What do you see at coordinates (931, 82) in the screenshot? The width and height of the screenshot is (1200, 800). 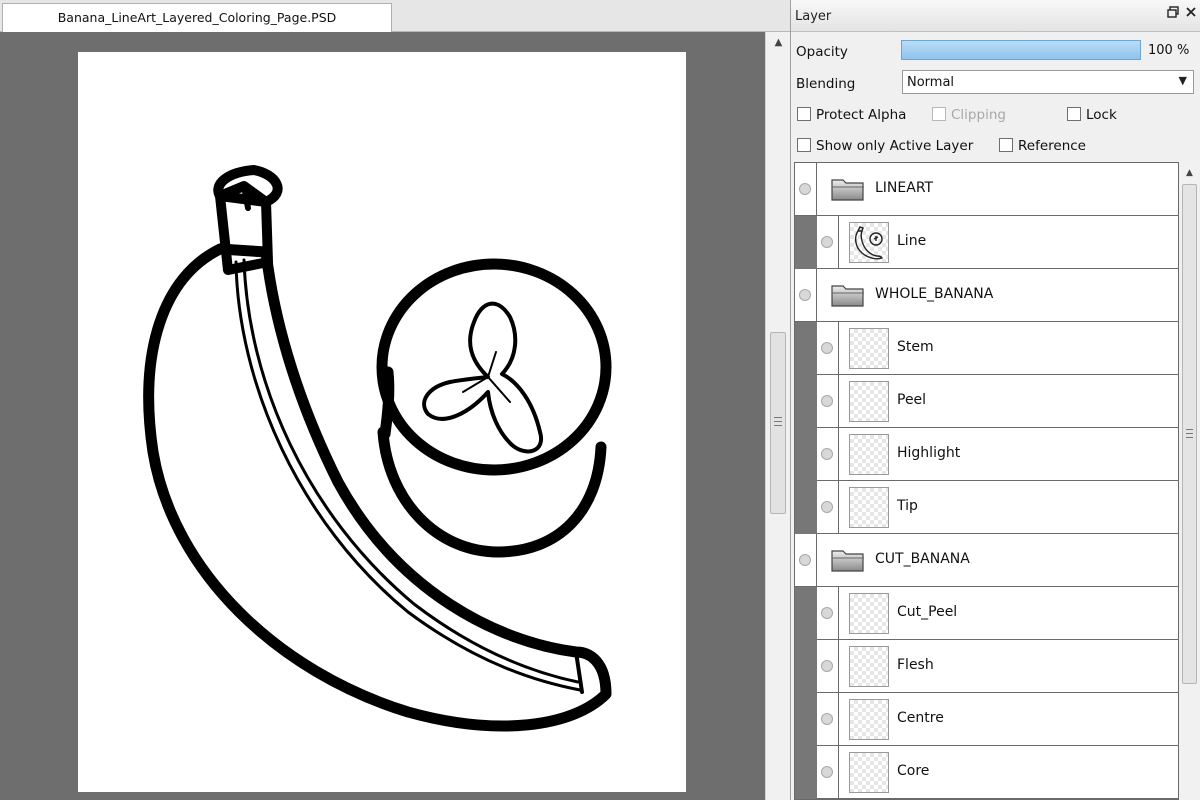 I see `blending-value: Normal` at bounding box center [931, 82].